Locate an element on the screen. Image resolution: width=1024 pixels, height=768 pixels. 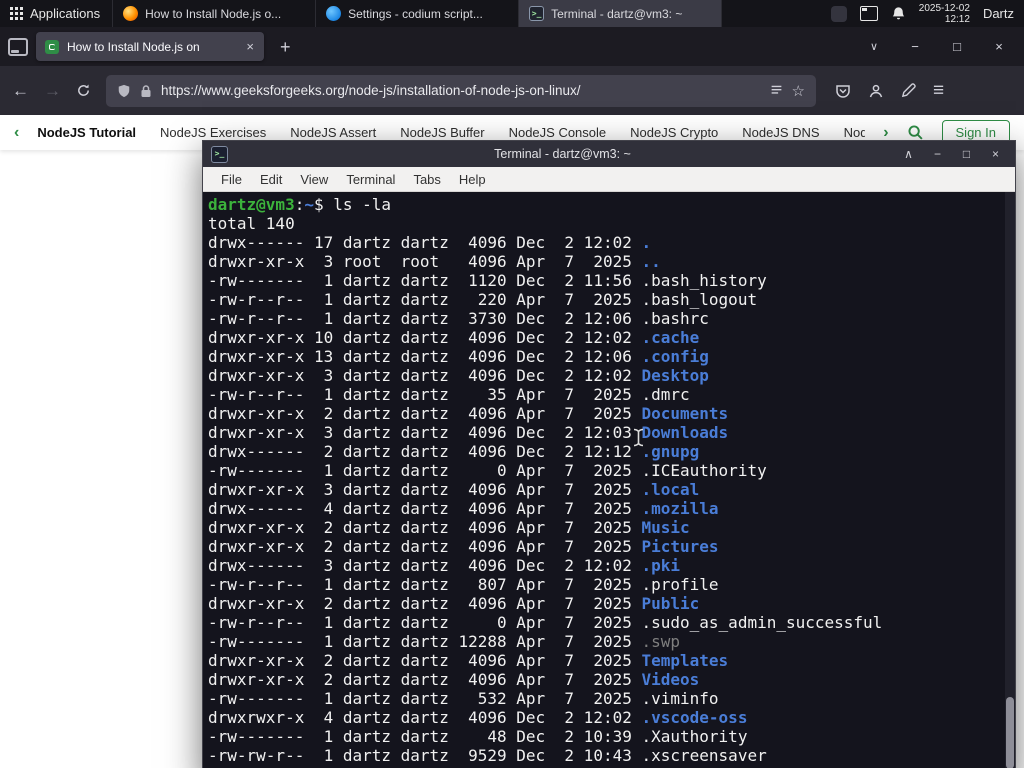
terminal-maximize-button: □ is located at coordinates (966, 154).